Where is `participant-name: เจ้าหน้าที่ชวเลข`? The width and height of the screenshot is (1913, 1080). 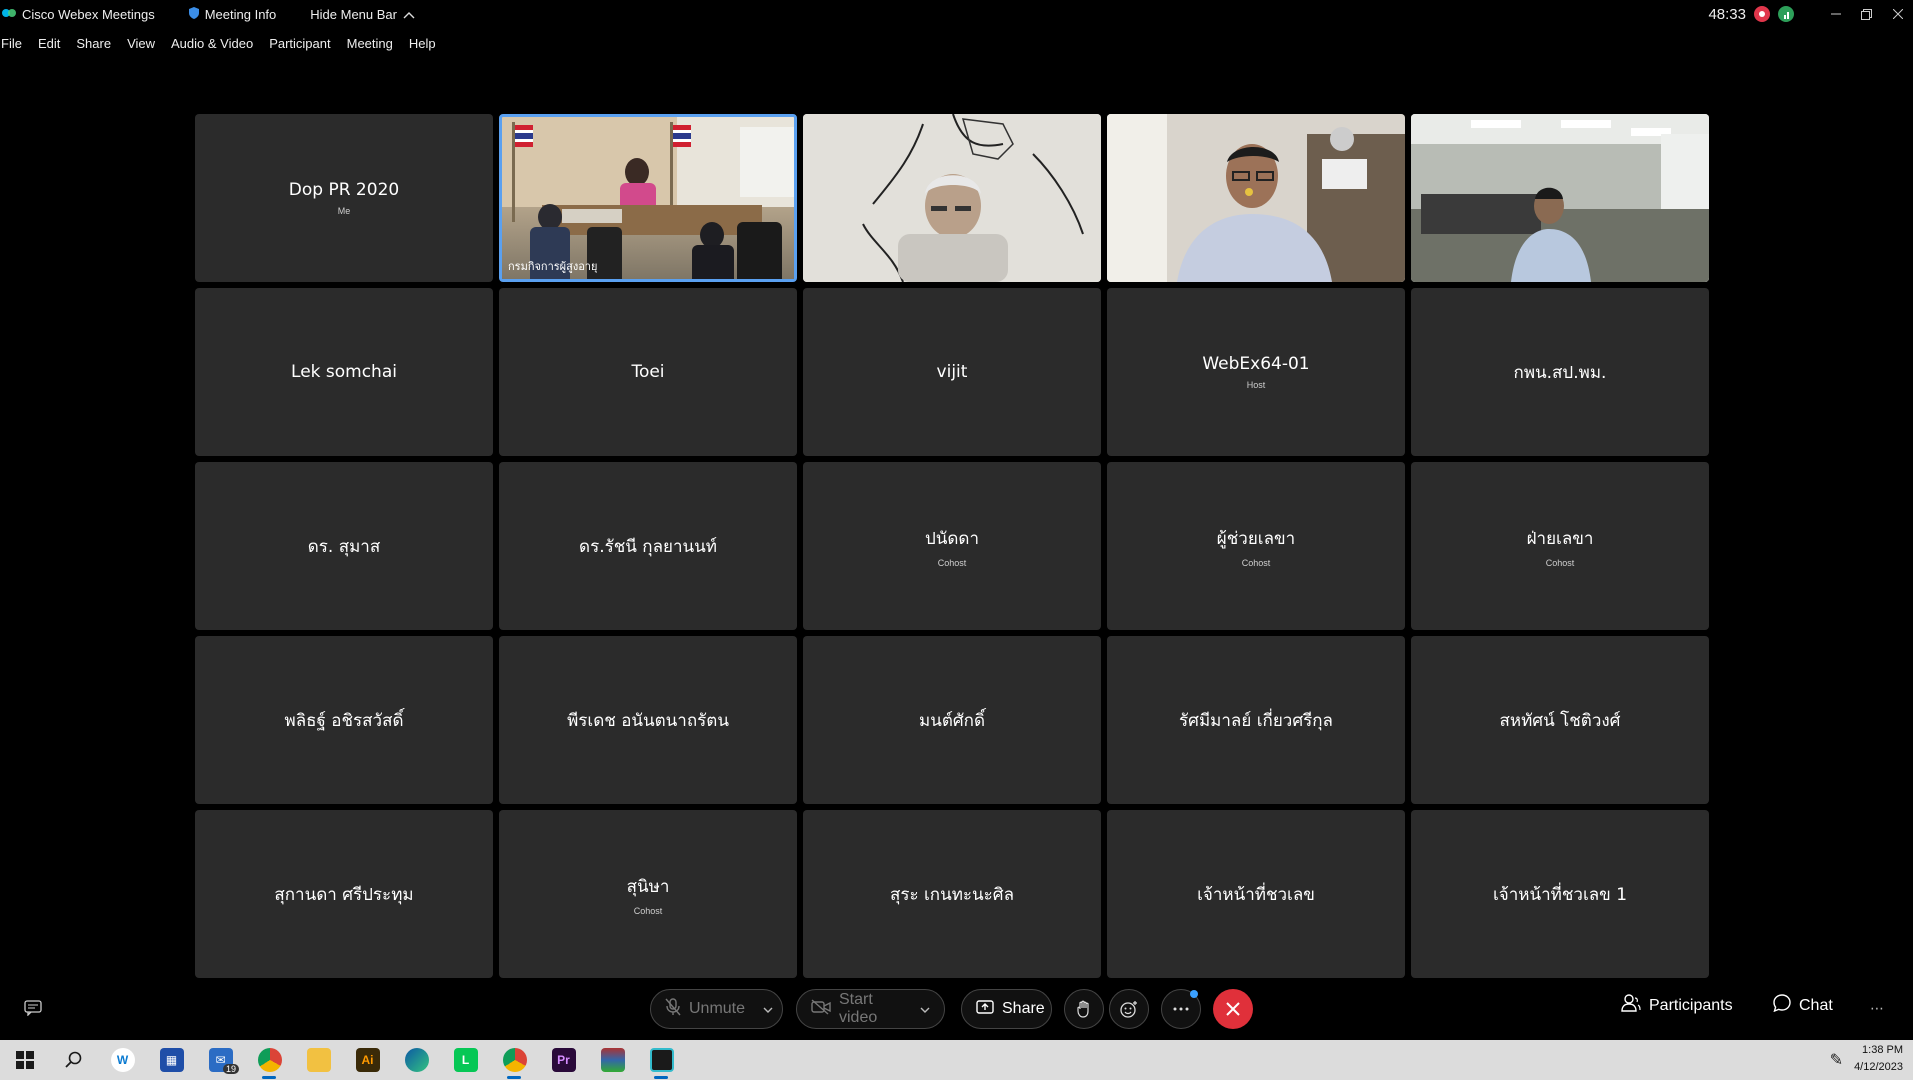 participant-name: เจ้าหน้าที่ชวเลข is located at coordinates (1256, 894).